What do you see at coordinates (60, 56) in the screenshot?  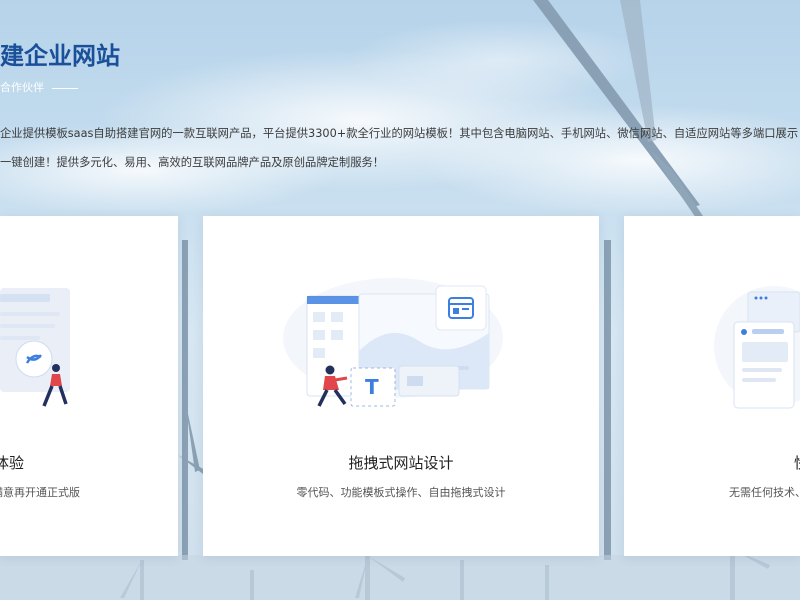 I see `page-title: 建企业网站` at bounding box center [60, 56].